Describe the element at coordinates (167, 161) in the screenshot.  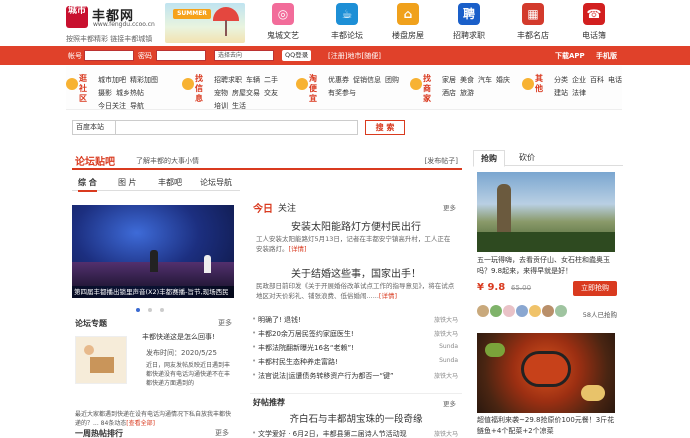
I see `forum-subtitle: 了解丰都的大事小情` at that location.